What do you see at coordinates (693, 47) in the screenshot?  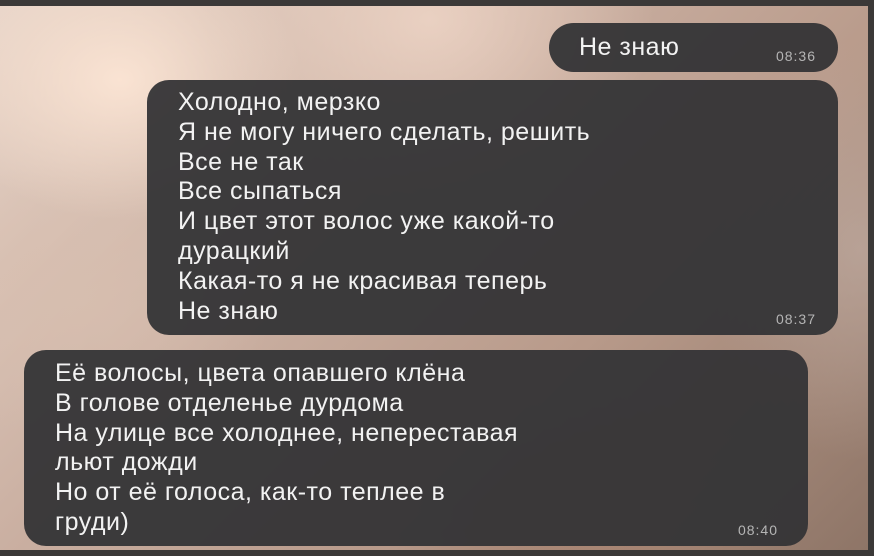 I see `message-bubble-outgoing: Не знаю 08:36` at bounding box center [693, 47].